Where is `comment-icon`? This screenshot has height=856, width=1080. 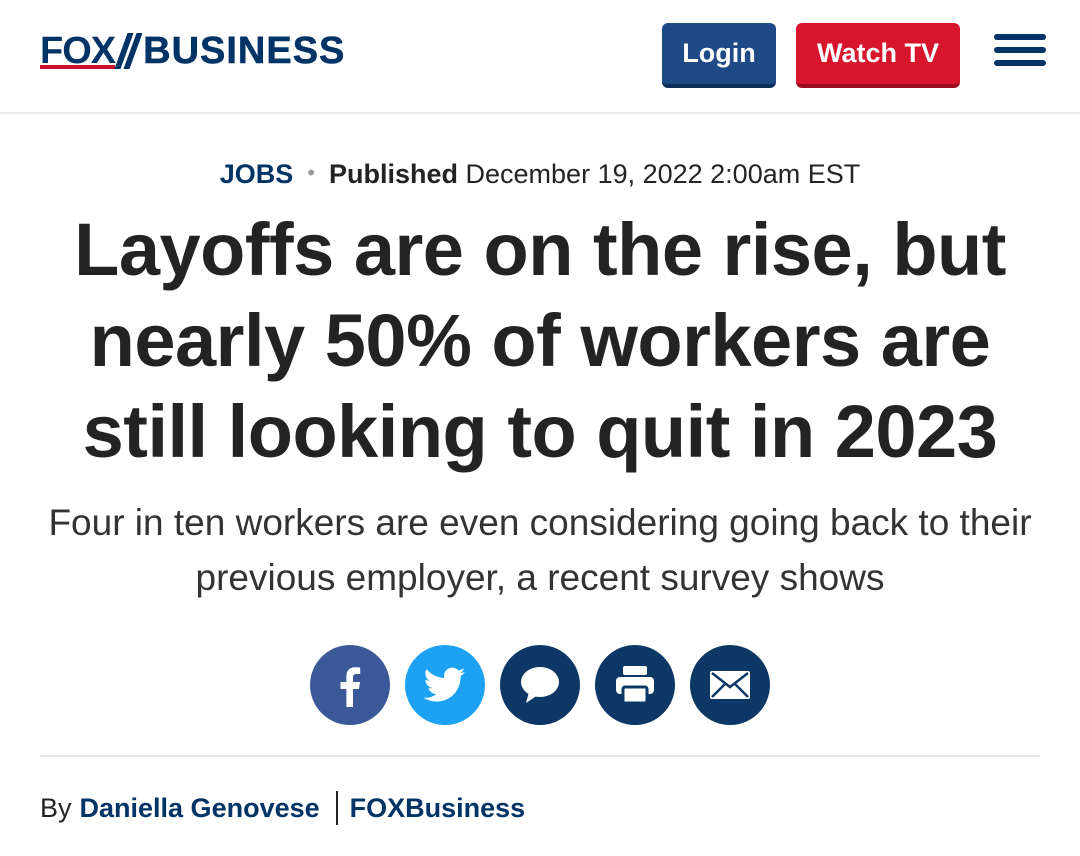
comment-icon is located at coordinates (540, 685).